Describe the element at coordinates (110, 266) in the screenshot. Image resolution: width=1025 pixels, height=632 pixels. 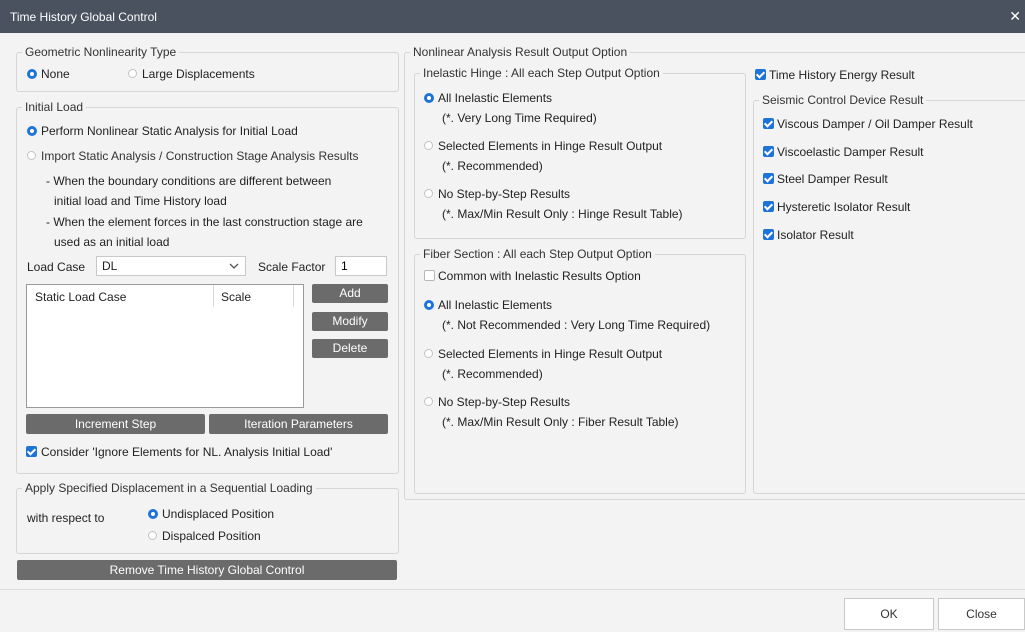
I see `load-case-value: DL` at that location.